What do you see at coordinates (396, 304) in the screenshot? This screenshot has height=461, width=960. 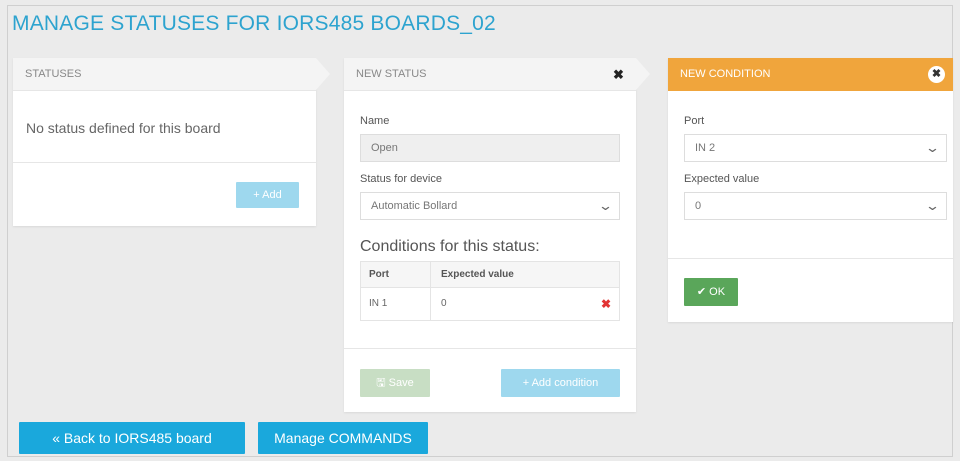 I see `row-port: IN 1` at bounding box center [396, 304].